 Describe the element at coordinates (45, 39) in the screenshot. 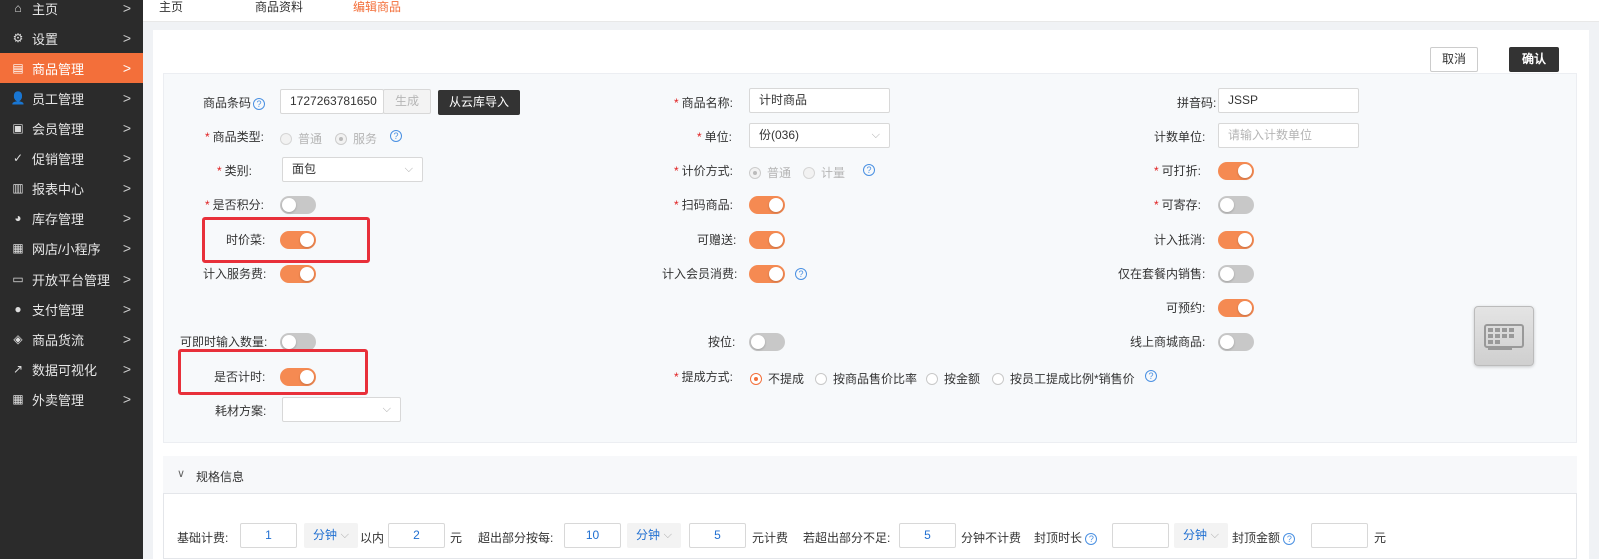

I see `sidebar-item-label: 设置` at that location.